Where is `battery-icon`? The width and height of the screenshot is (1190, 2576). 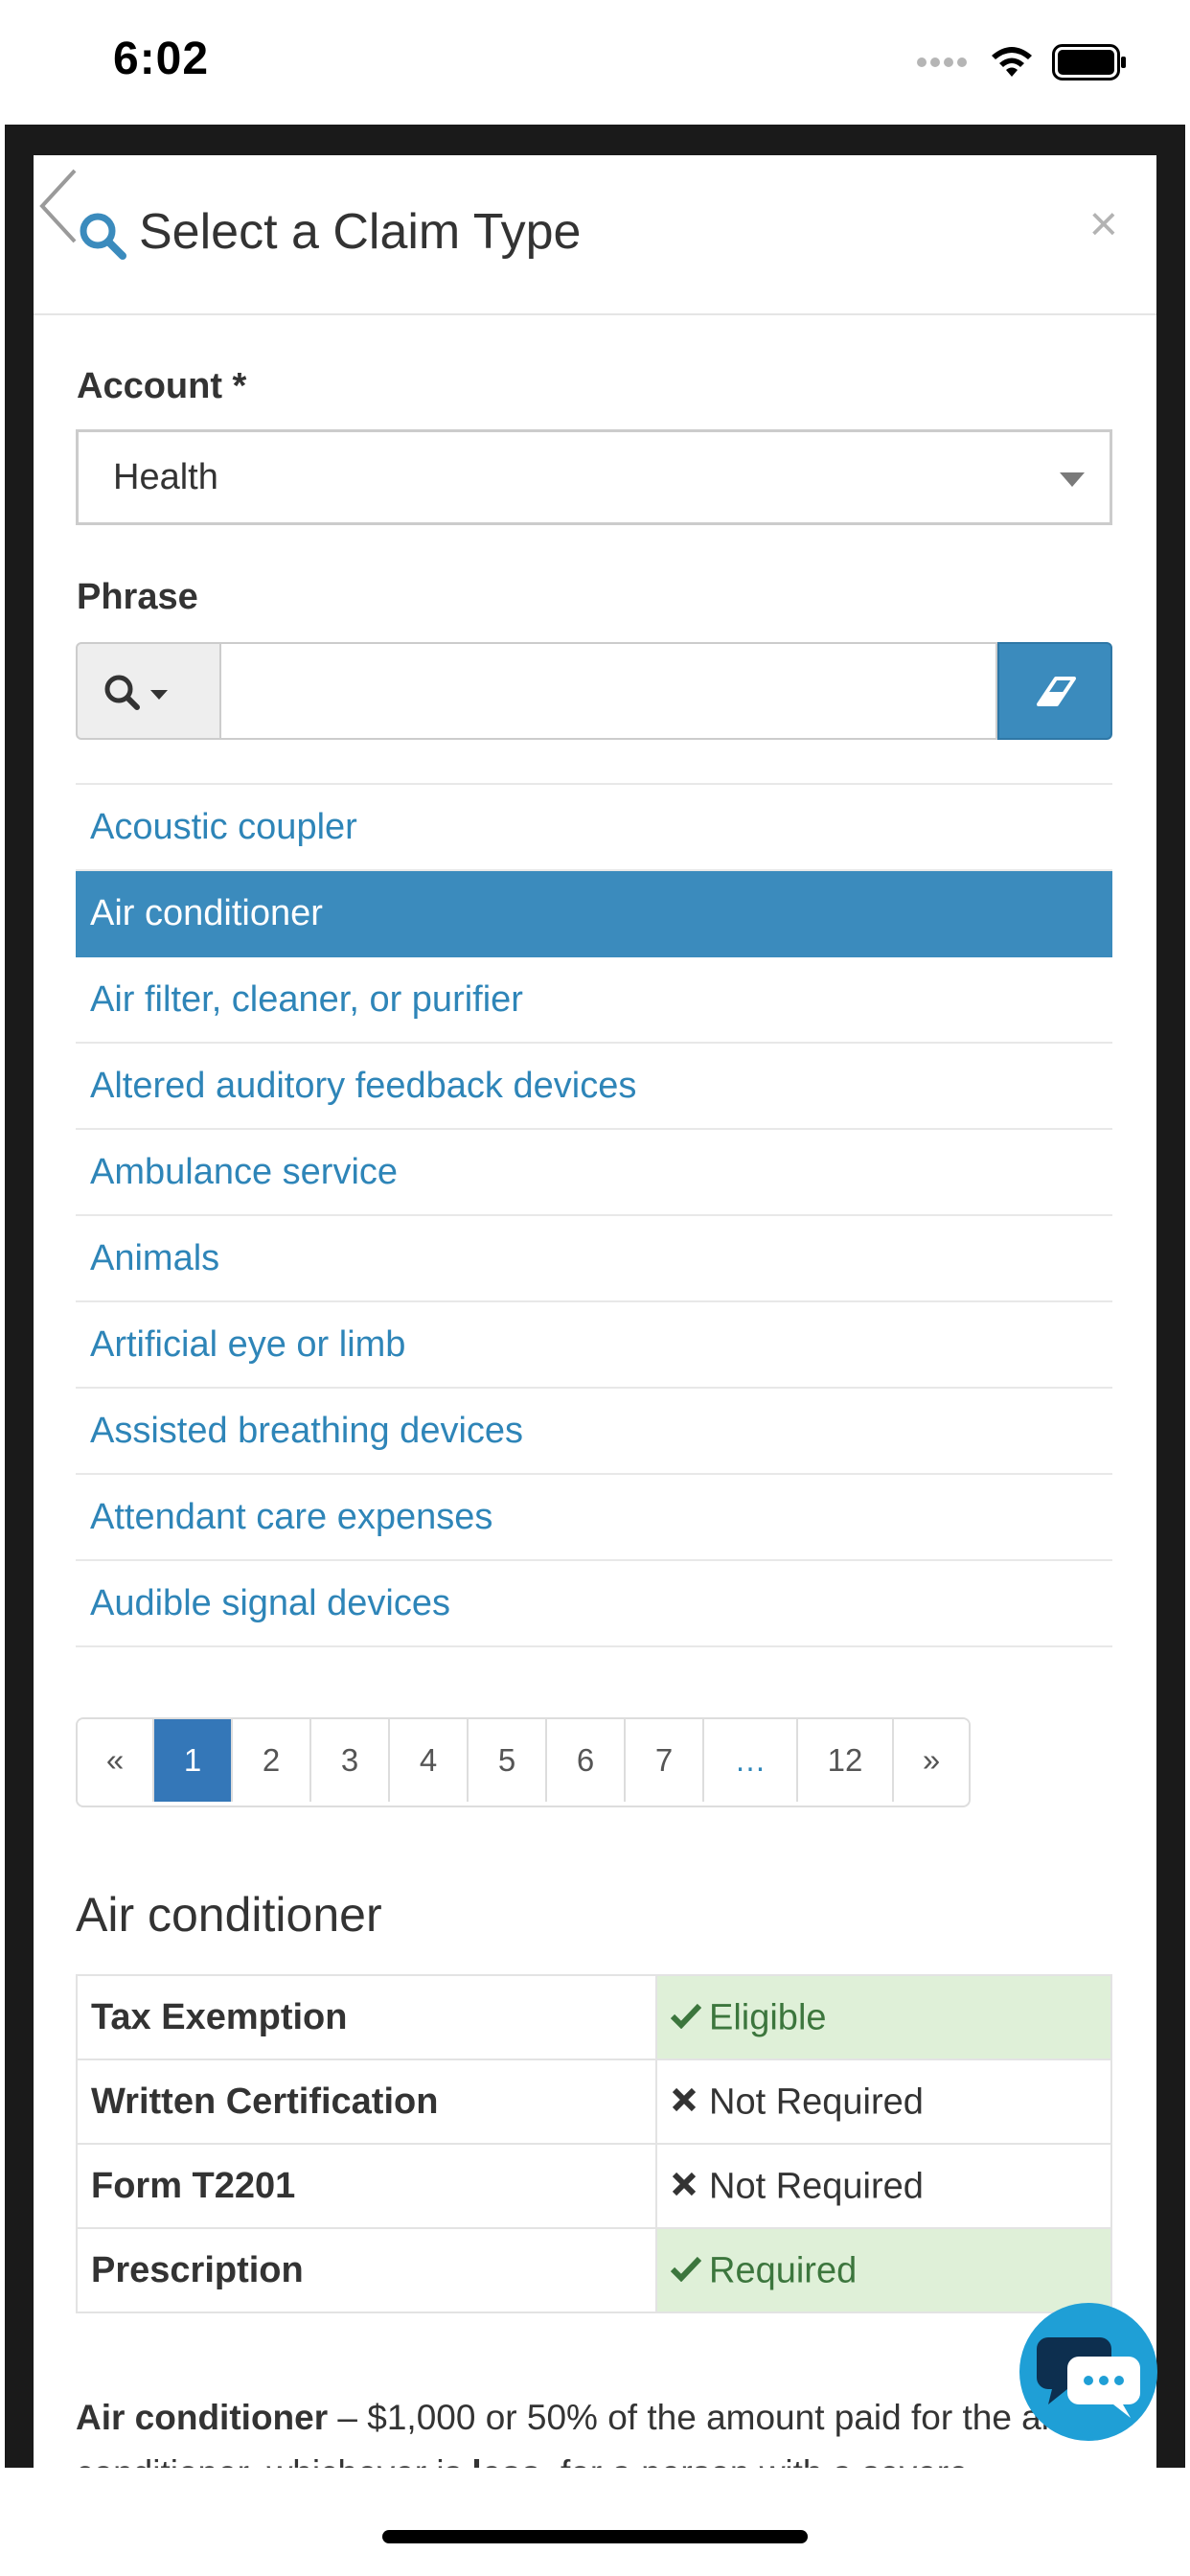
battery-icon is located at coordinates (1089, 62).